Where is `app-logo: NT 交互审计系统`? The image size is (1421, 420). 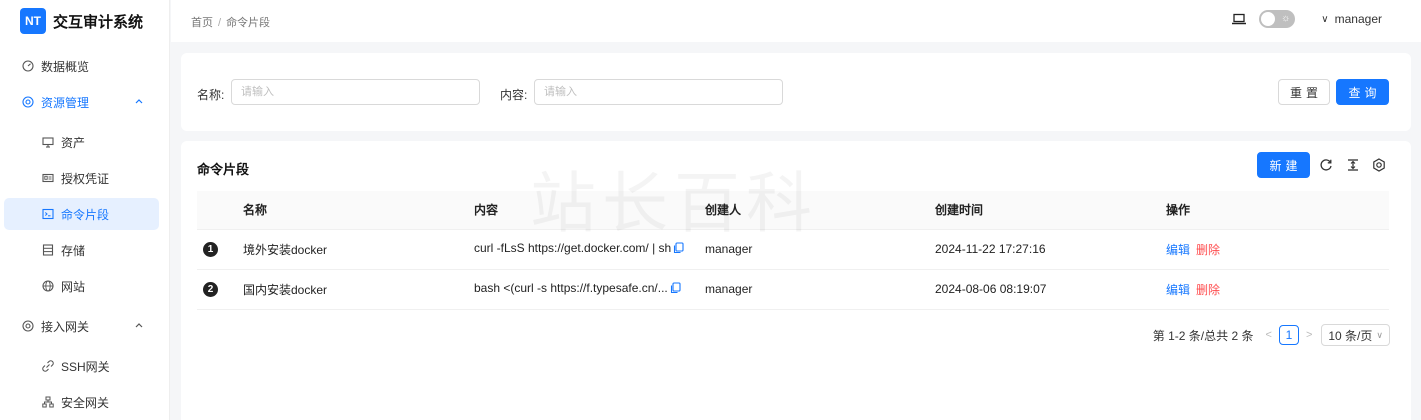
app-logo: NT 交互审计系统 is located at coordinates (84, 21).